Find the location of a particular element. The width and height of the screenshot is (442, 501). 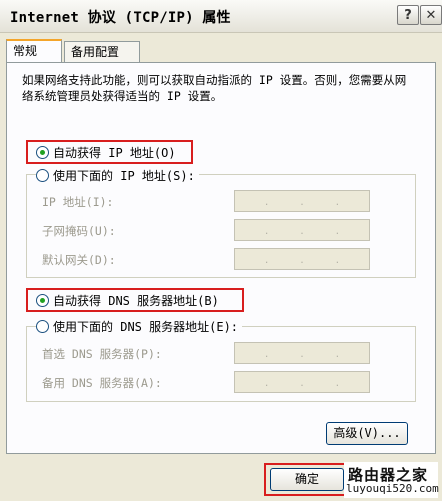

dns-auto-radio: 自动获得 DNS 服务器地址(B) is located at coordinates (129, 300).